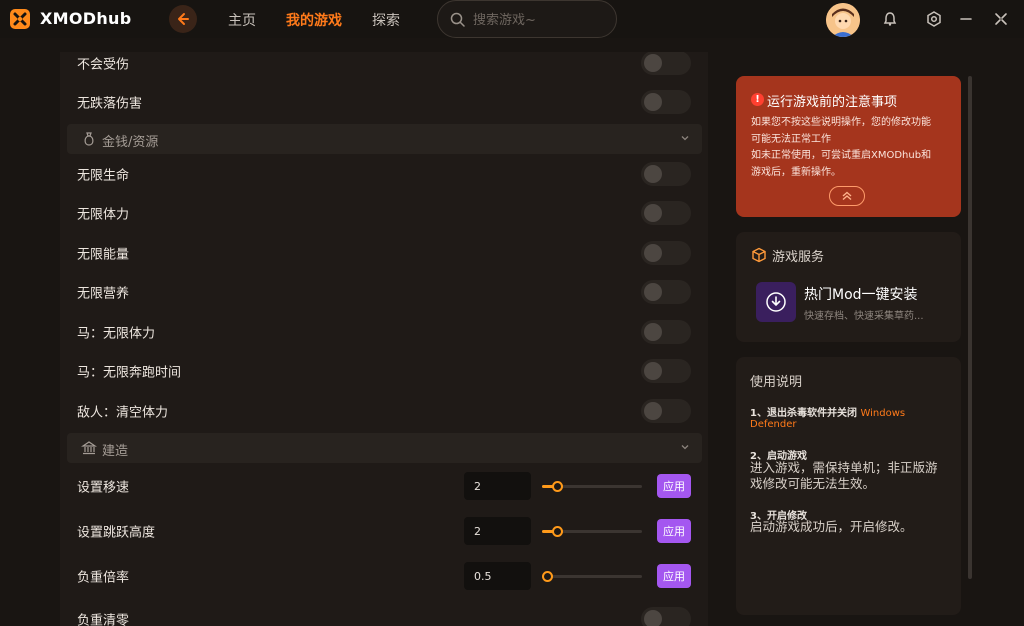 The height and width of the screenshot is (626, 1024). What do you see at coordinates (86, 18) in the screenshot?
I see `app-brand: XMODhub` at bounding box center [86, 18].